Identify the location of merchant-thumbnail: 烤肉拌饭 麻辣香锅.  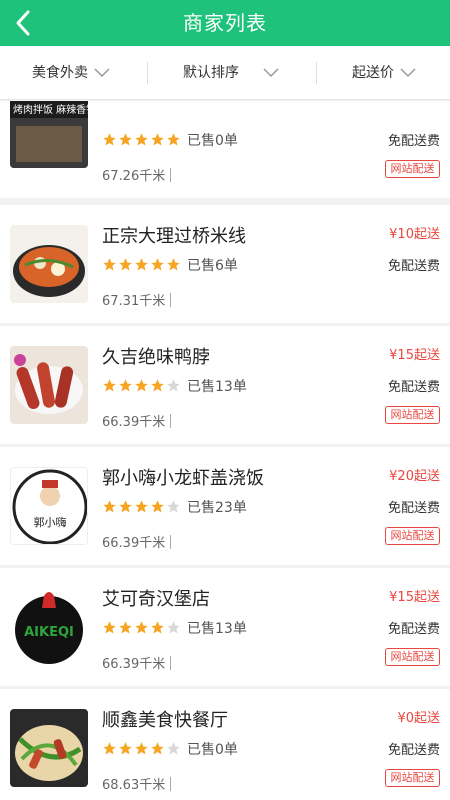
(49, 134).